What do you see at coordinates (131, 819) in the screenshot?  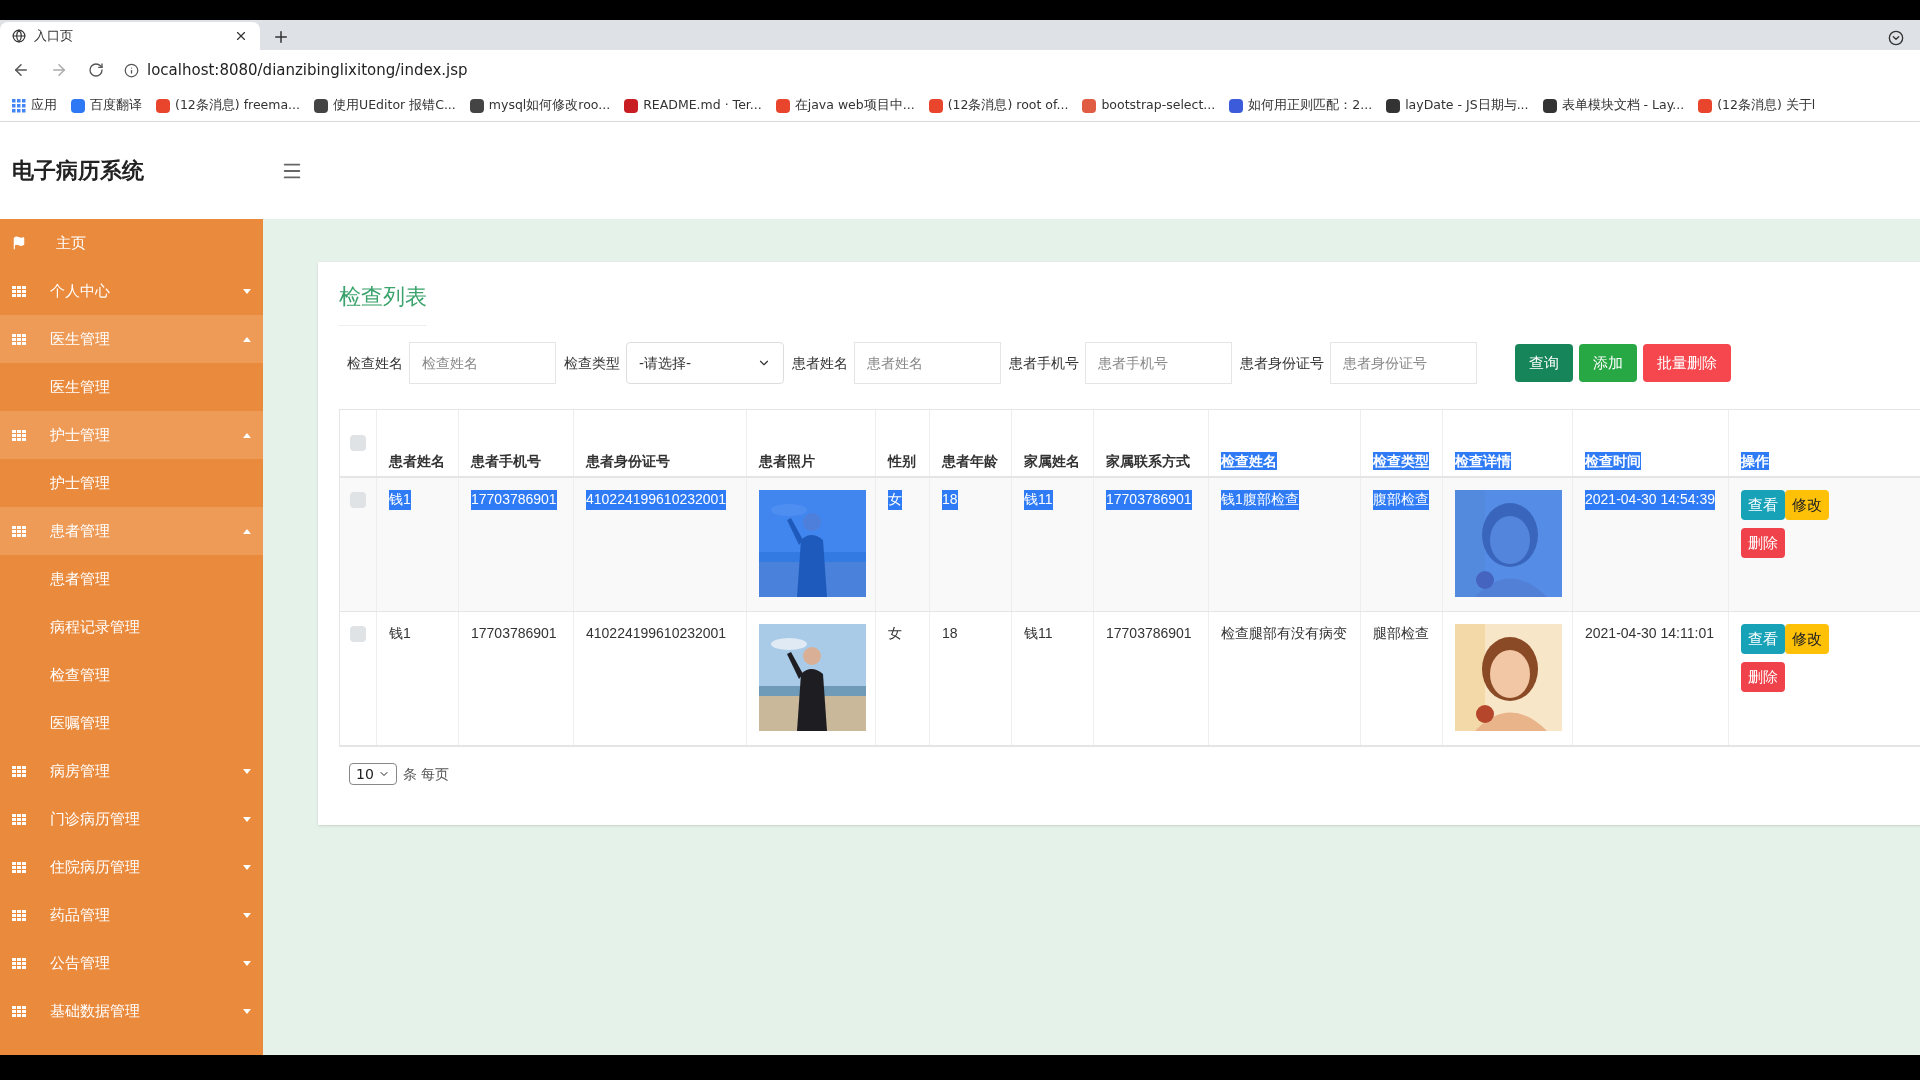 I see `sidebar-item: 门诊病历管理` at bounding box center [131, 819].